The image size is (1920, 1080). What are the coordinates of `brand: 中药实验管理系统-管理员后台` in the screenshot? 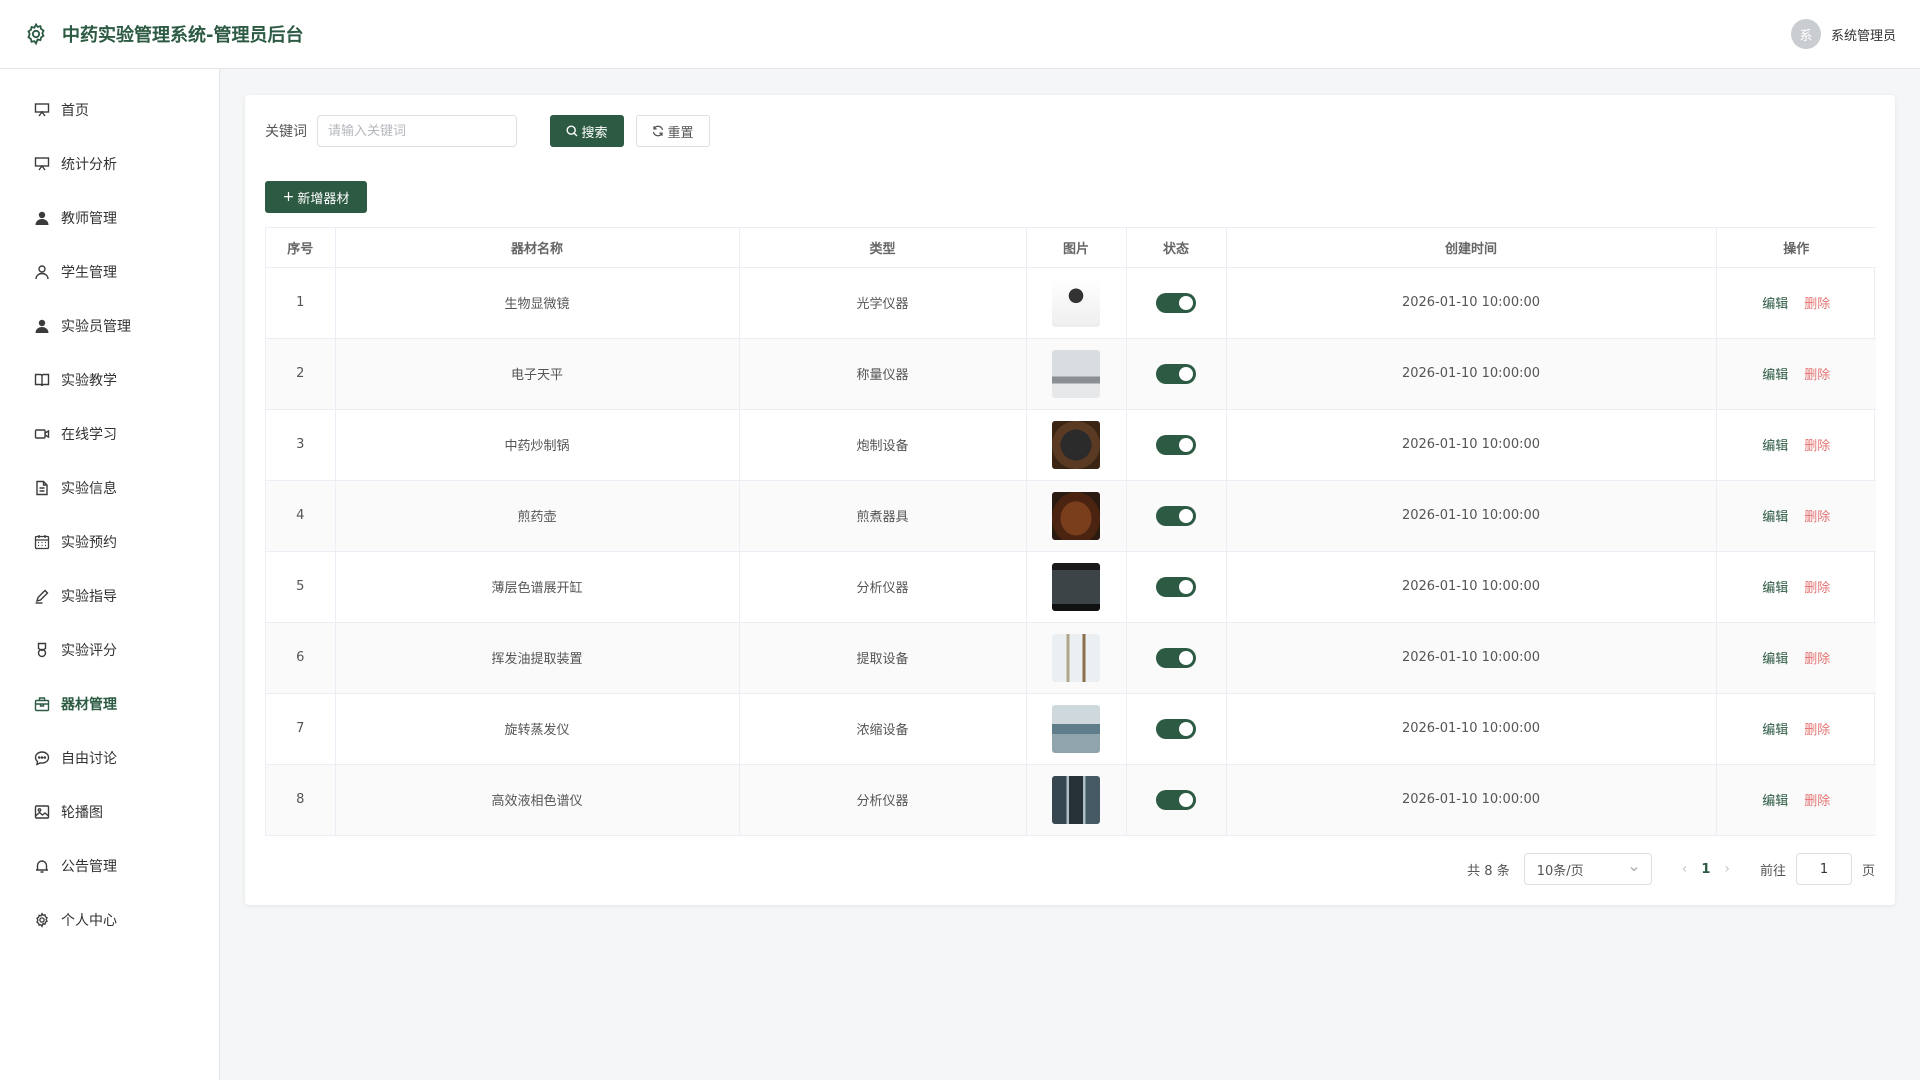 It's located at (163, 34).